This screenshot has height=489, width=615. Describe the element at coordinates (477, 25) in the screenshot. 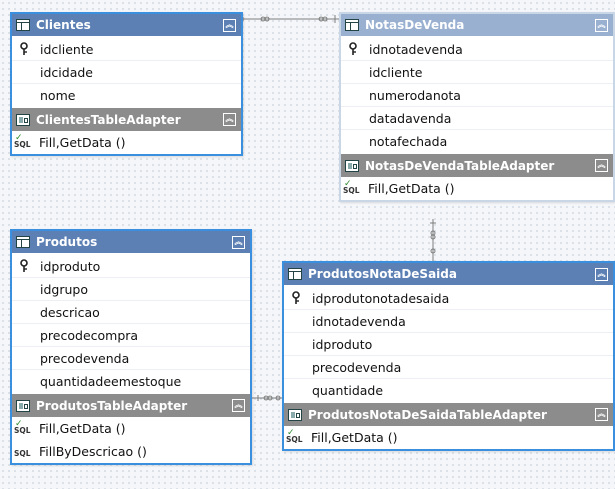

I see `table-header: NotasDeVenda ︽` at that location.